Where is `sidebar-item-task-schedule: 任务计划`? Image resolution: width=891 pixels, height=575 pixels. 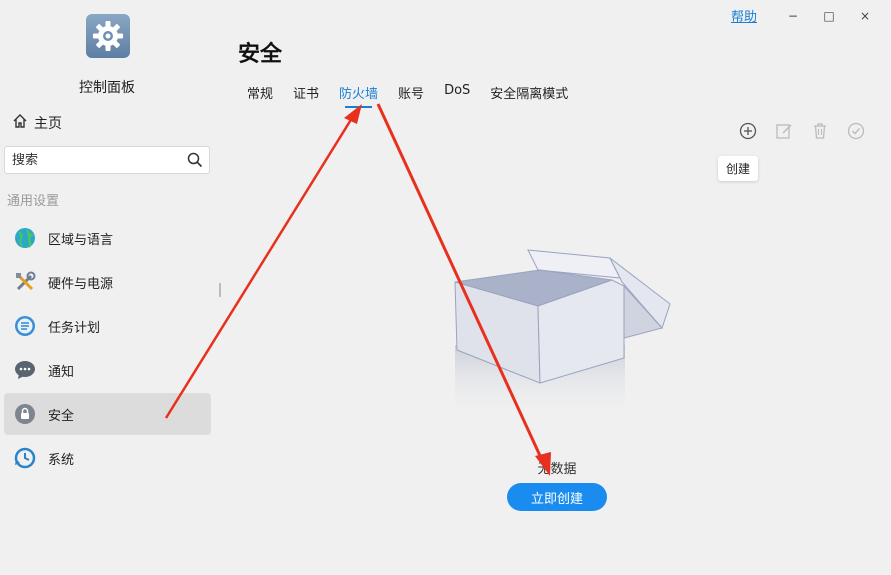
sidebar-item-task-schedule: 任务计划 is located at coordinates (107, 326).